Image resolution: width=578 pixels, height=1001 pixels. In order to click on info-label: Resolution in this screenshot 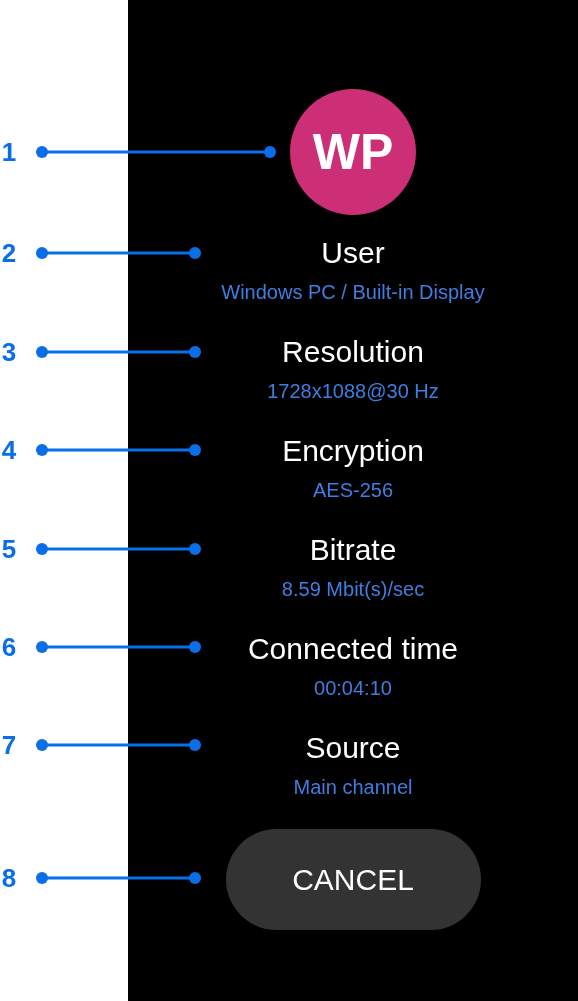, I will do `click(353, 352)`.